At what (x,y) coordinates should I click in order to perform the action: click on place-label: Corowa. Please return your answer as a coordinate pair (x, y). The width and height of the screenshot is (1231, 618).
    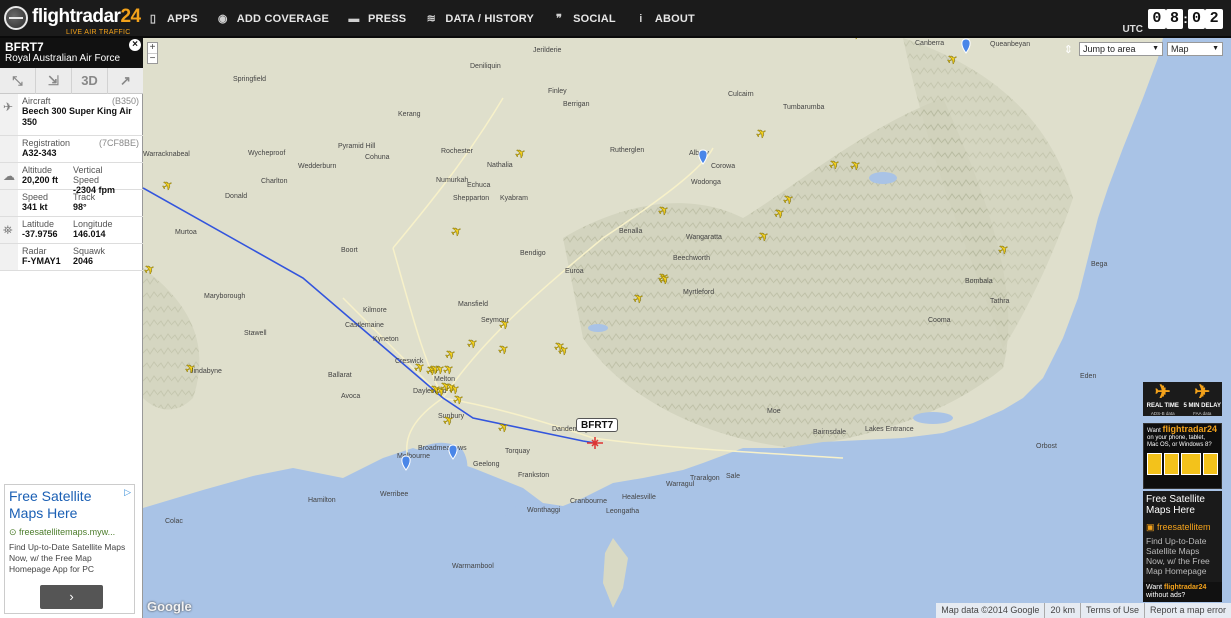
    Looking at the image, I should click on (723, 166).